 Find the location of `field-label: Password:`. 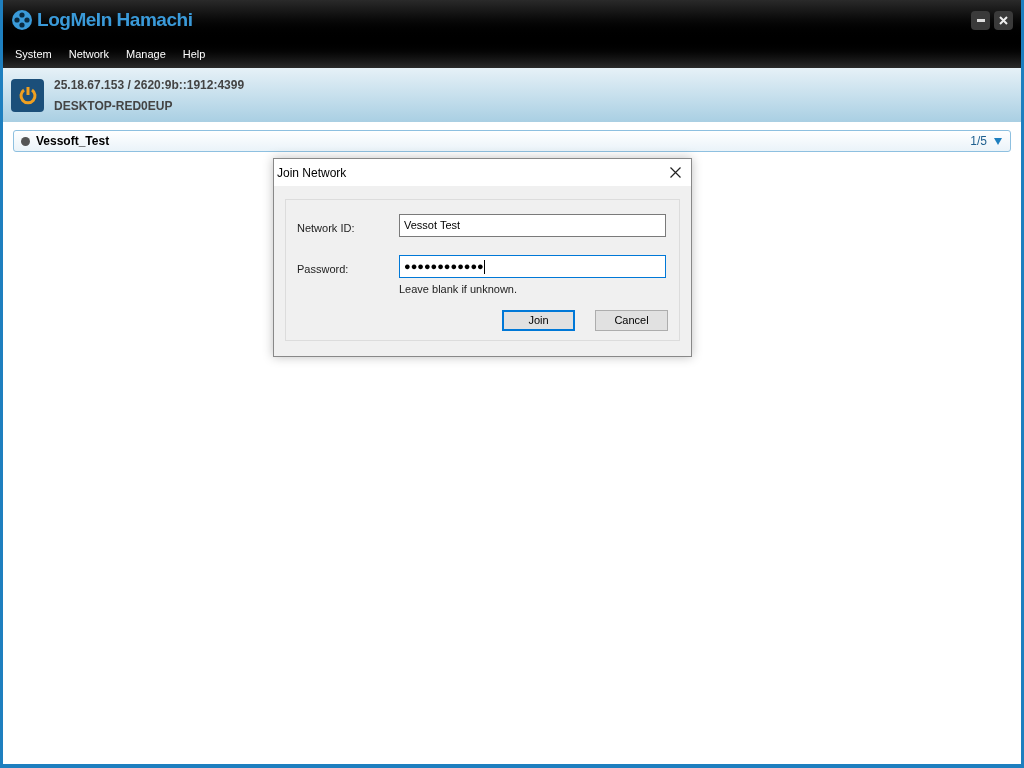

field-label: Password: is located at coordinates (323, 269).